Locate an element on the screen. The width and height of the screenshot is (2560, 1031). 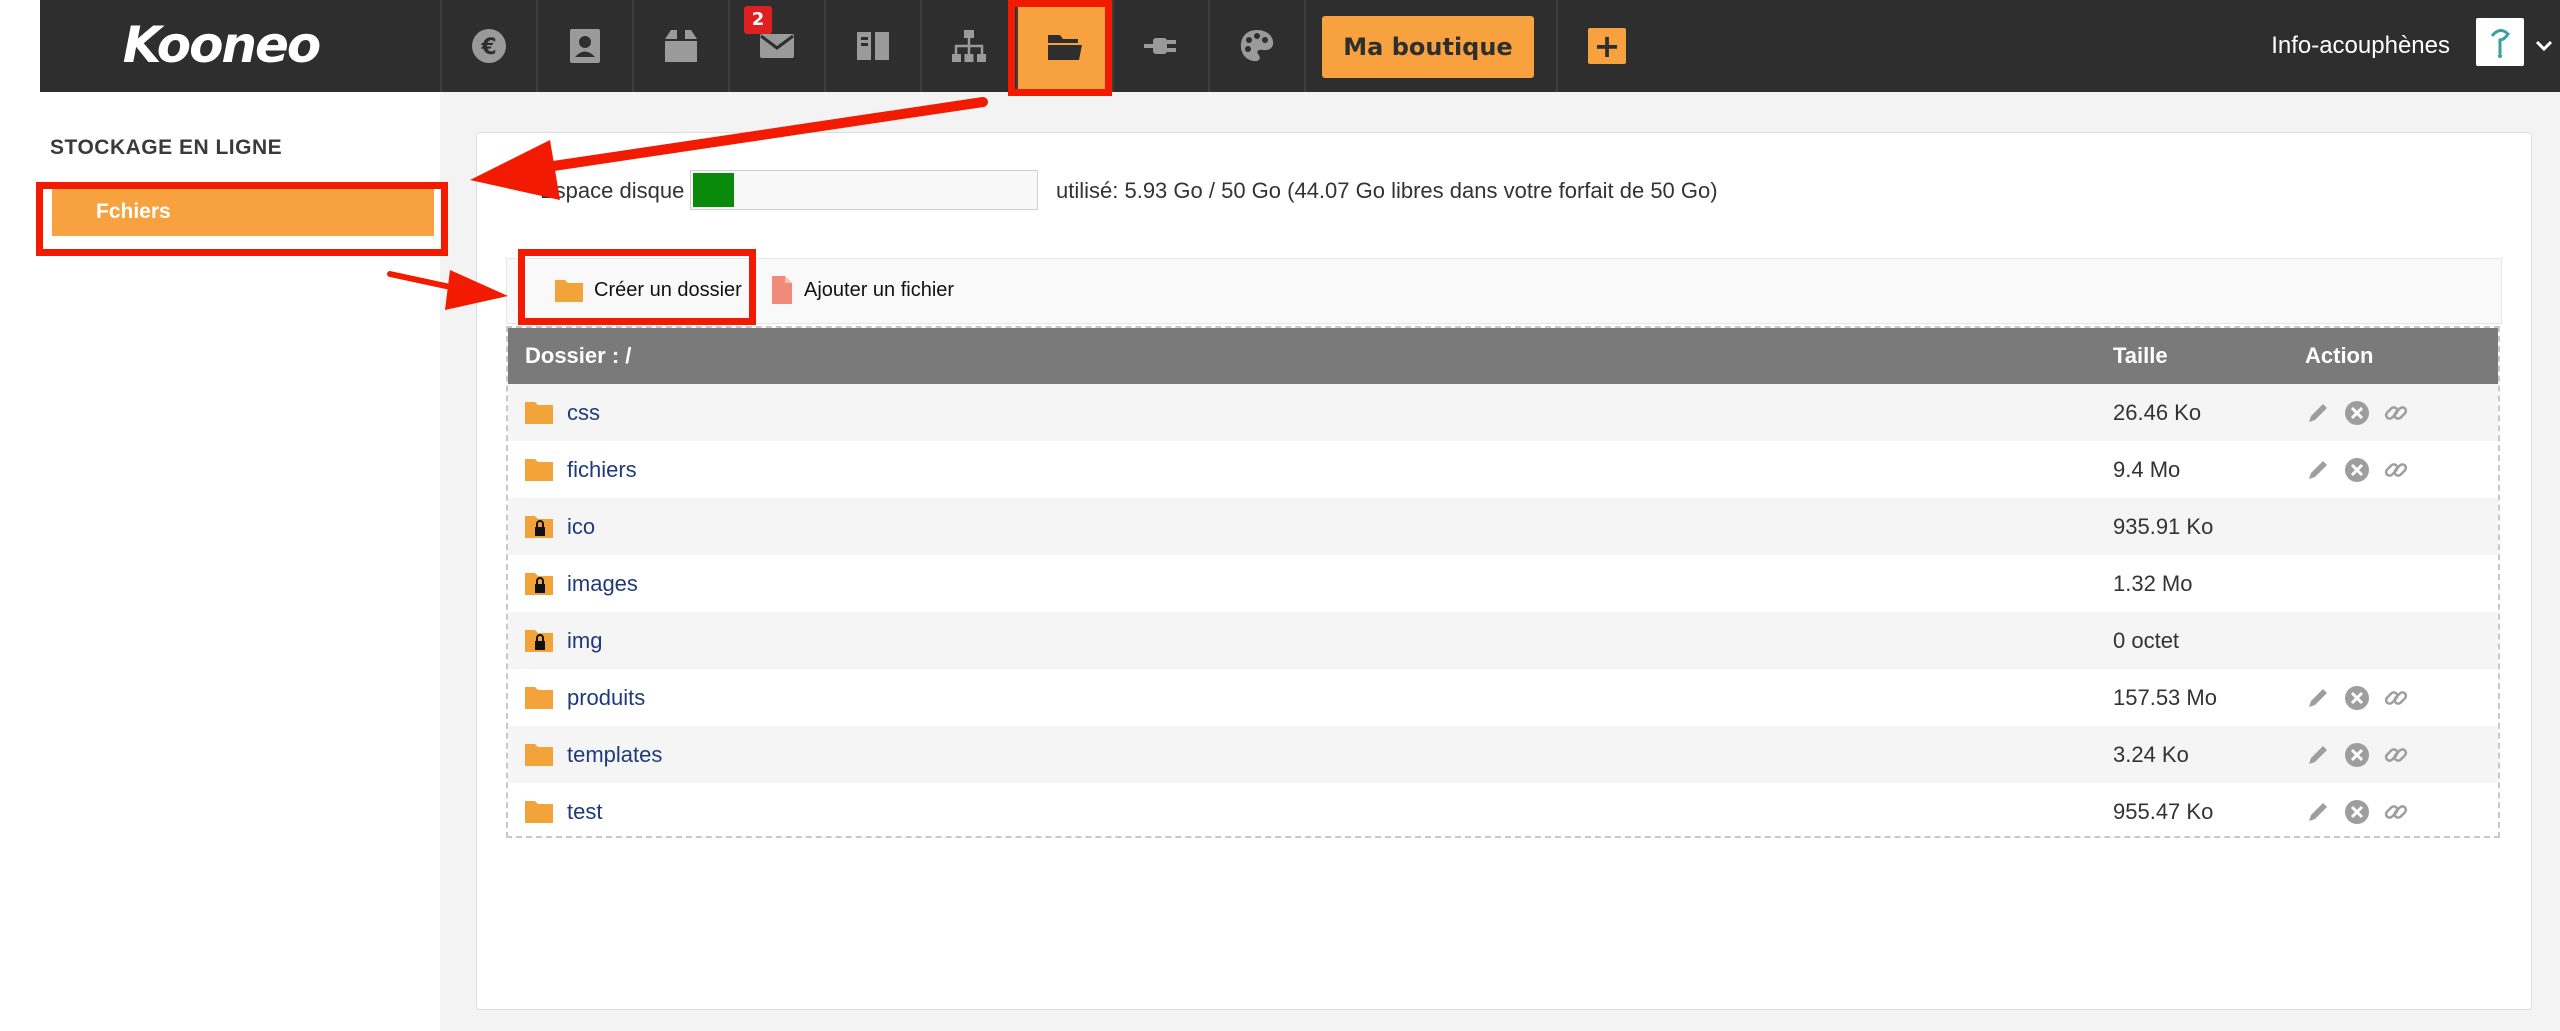
nav-sitemap-button is located at coordinates (969, 46).